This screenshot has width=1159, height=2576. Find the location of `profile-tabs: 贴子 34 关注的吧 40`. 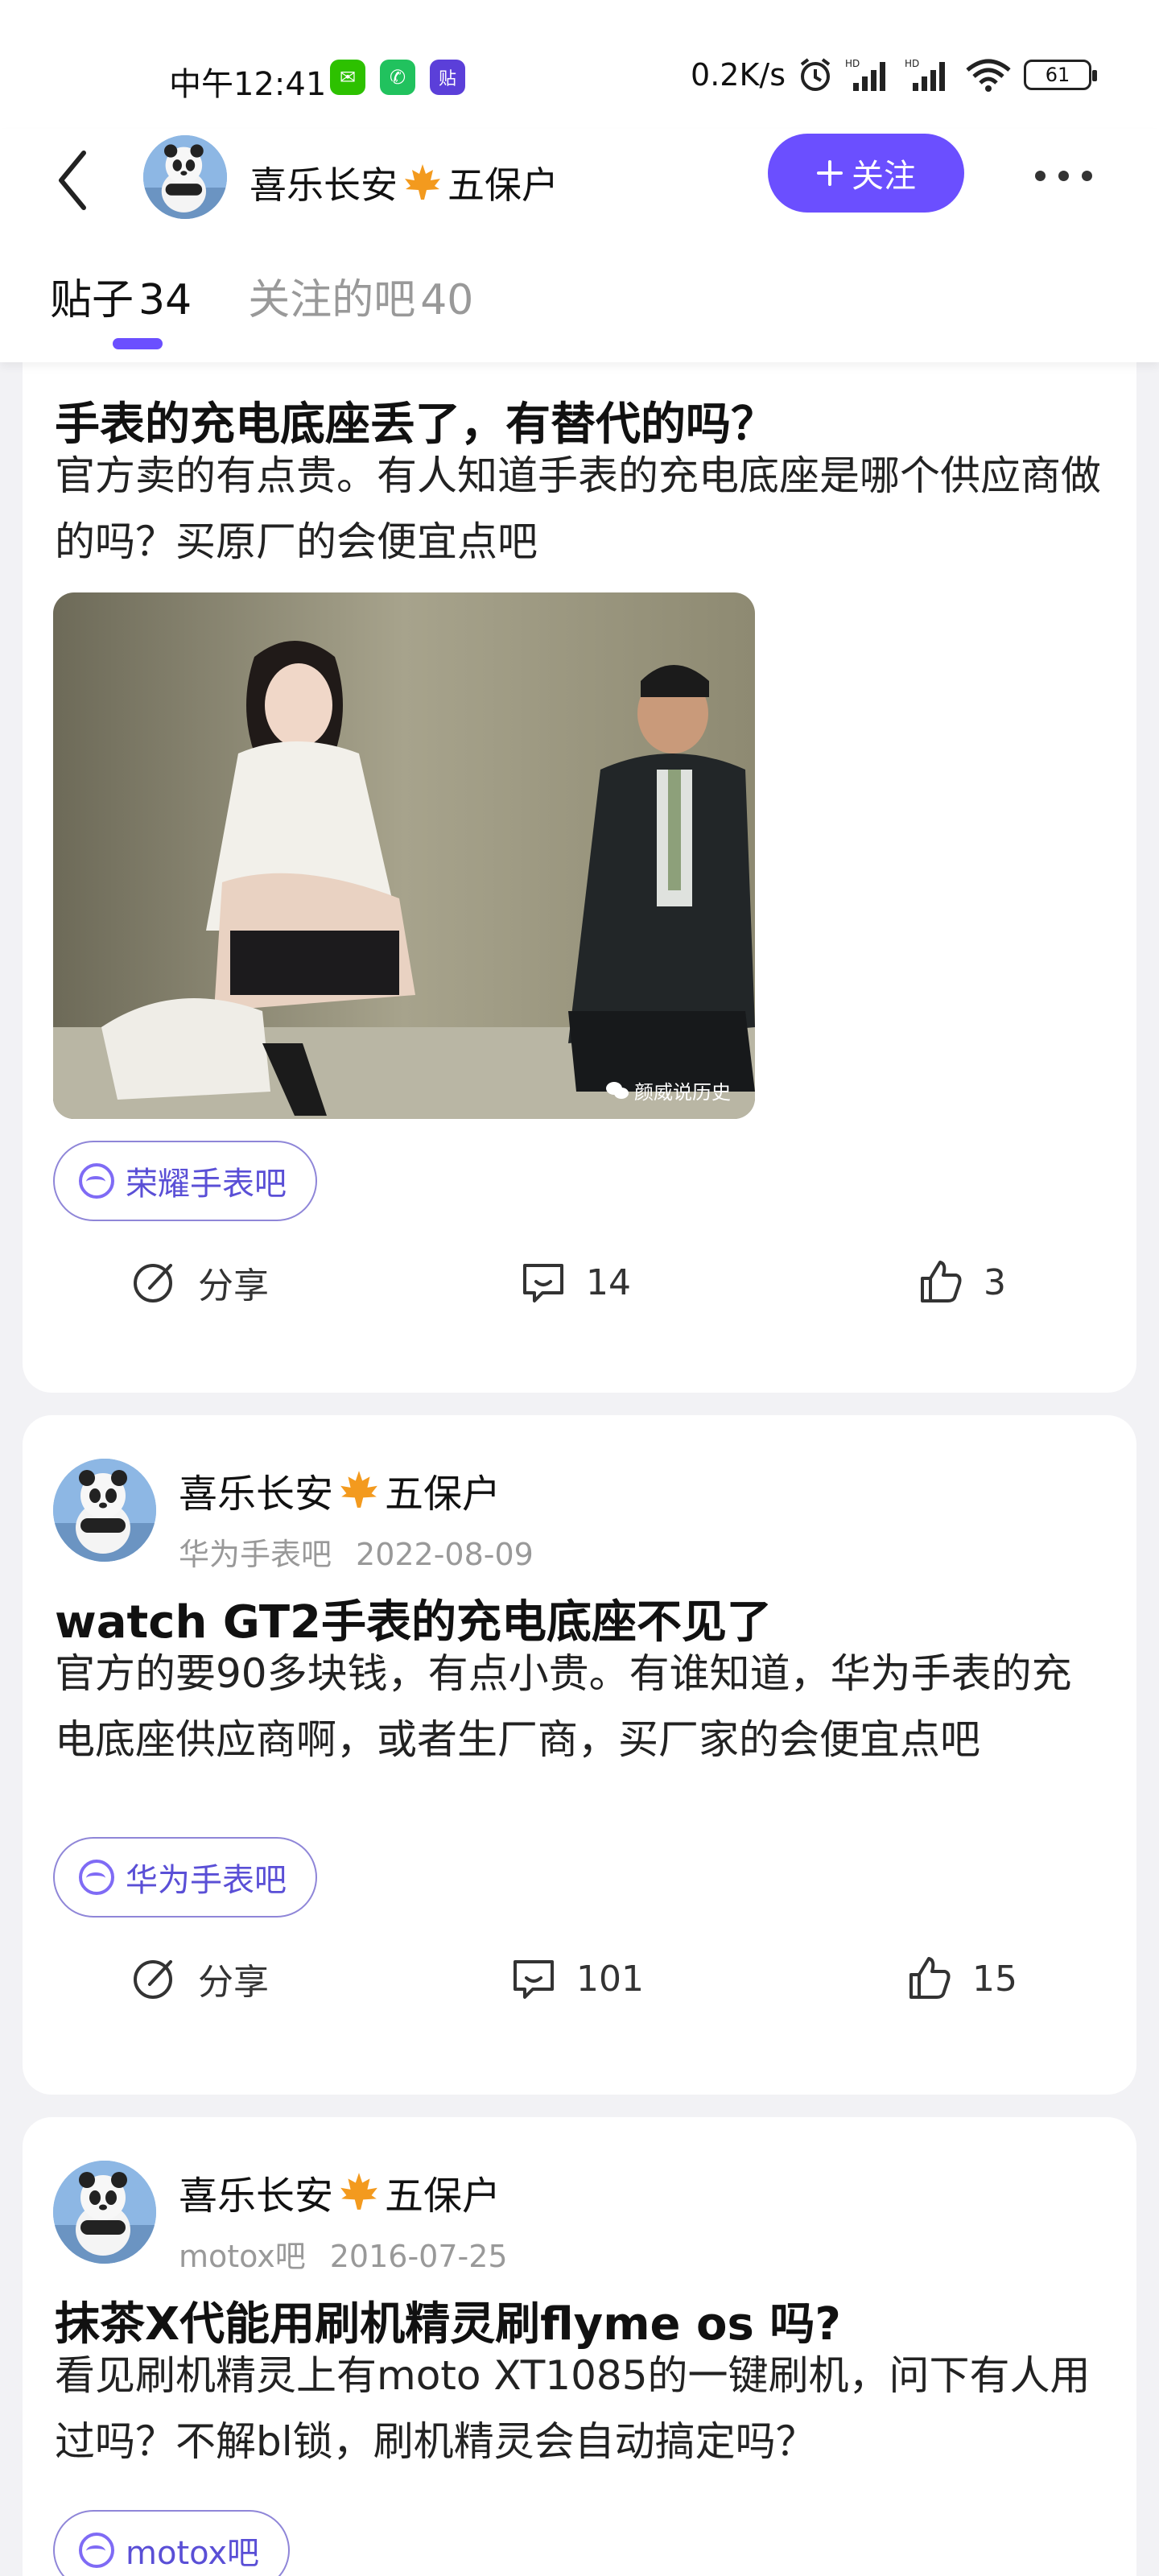

profile-tabs: 贴子 34 关注的吧 40 is located at coordinates (261, 296).